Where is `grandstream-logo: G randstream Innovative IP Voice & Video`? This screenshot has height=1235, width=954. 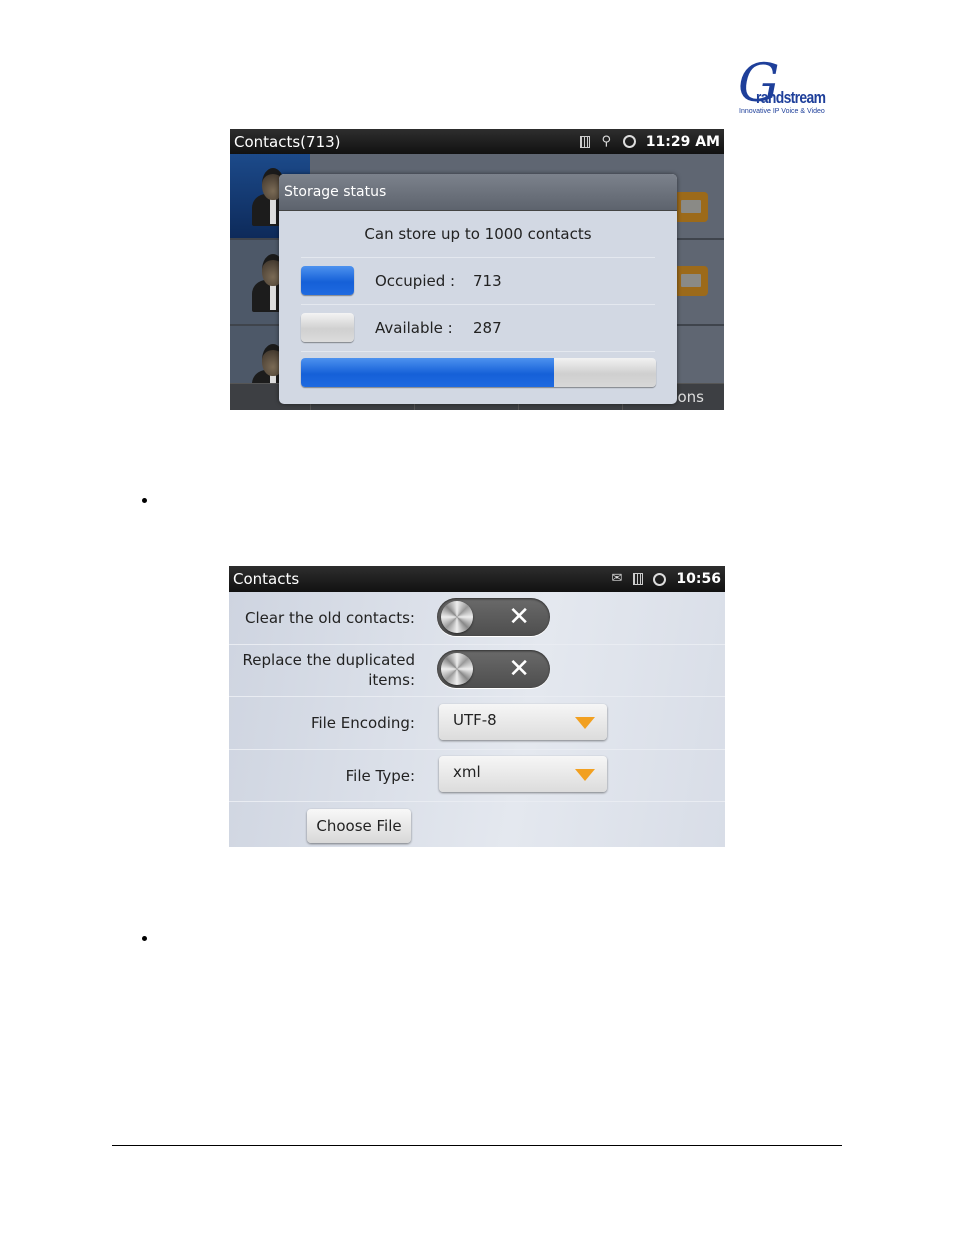 grandstream-logo: G randstream Innovative IP Voice & Video is located at coordinates (787, 89).